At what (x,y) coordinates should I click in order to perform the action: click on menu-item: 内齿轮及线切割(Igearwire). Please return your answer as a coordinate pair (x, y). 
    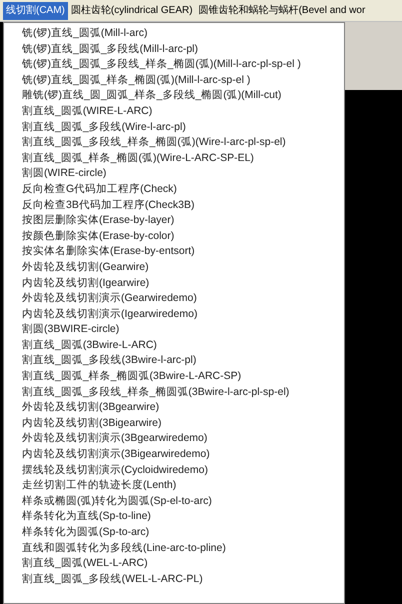
    Looking at the image, I should click on (86, 284).